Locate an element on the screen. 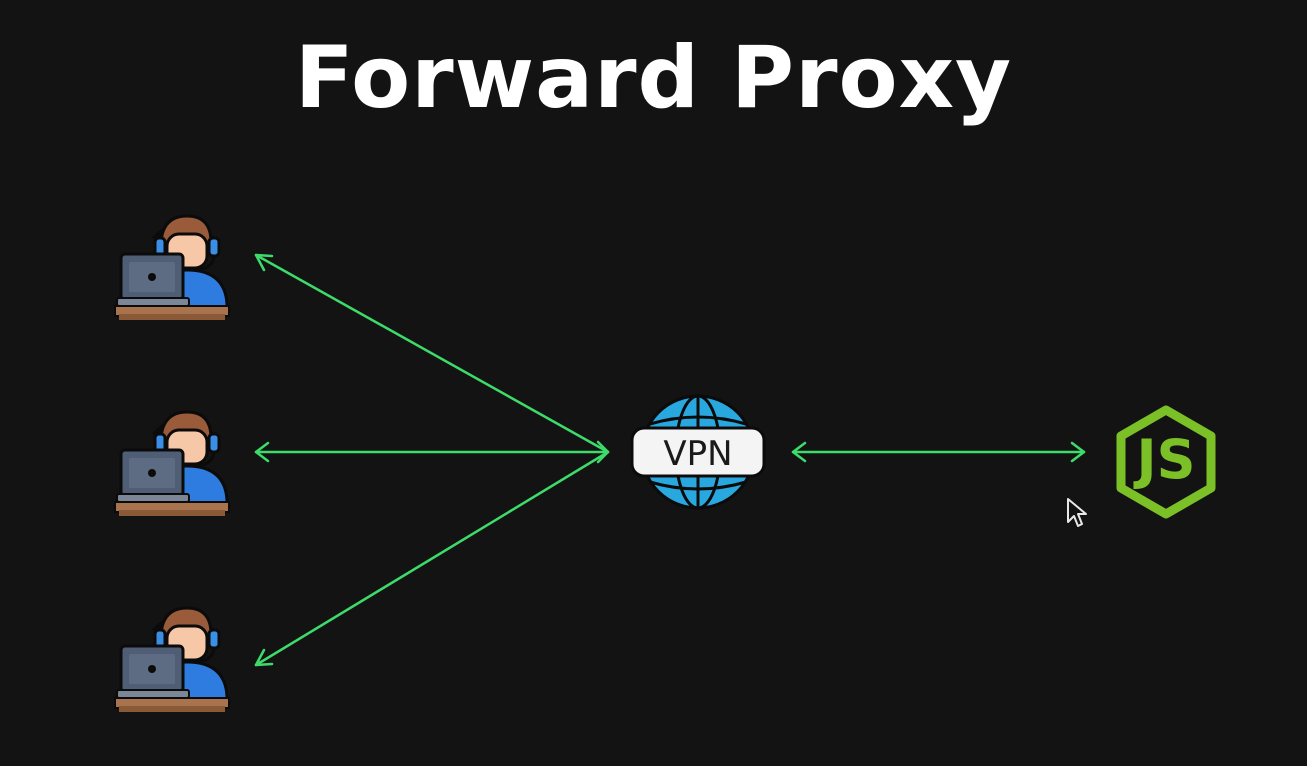  vpn-label: VPN is located at coordinates (697, 454).